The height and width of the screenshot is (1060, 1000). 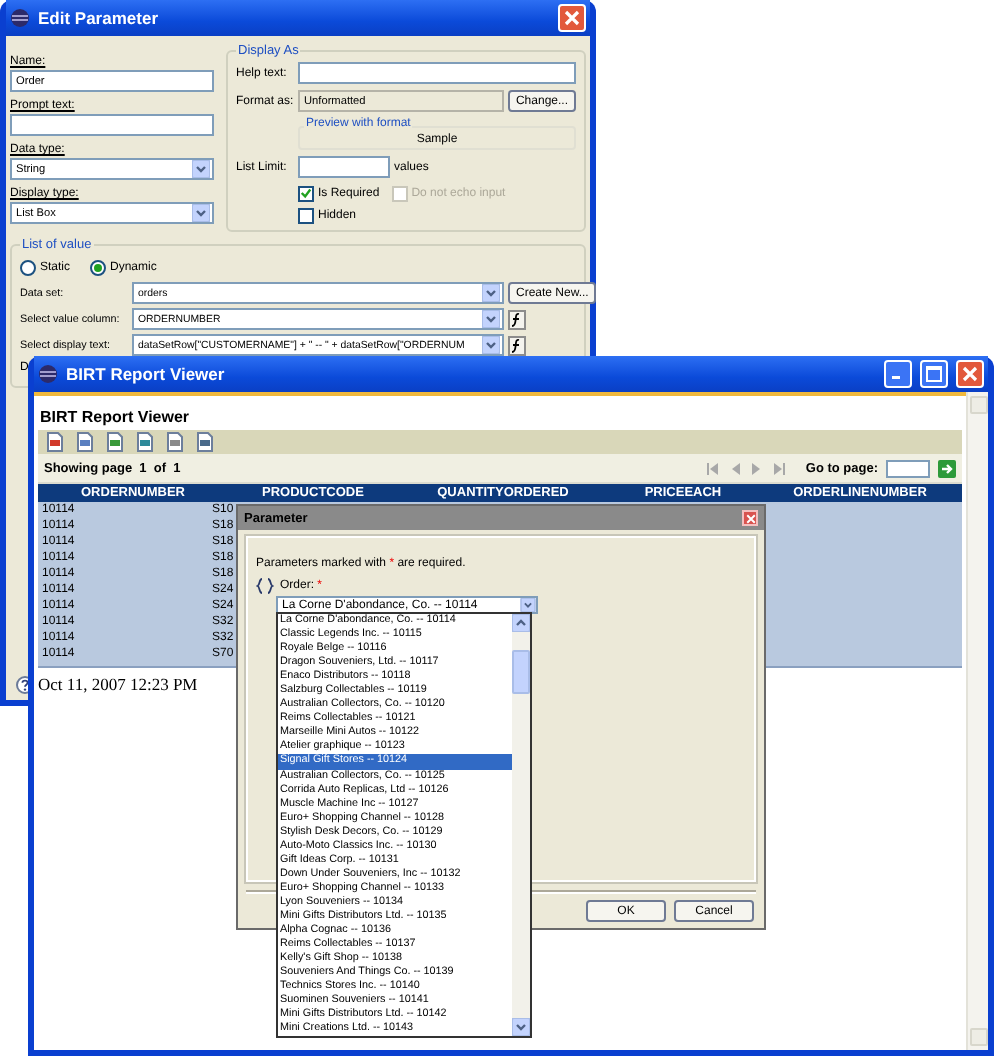 What do you see at coordinates (265, 586) in the screenshot?
I see `braces-icon` at bounding box center [265, 586].